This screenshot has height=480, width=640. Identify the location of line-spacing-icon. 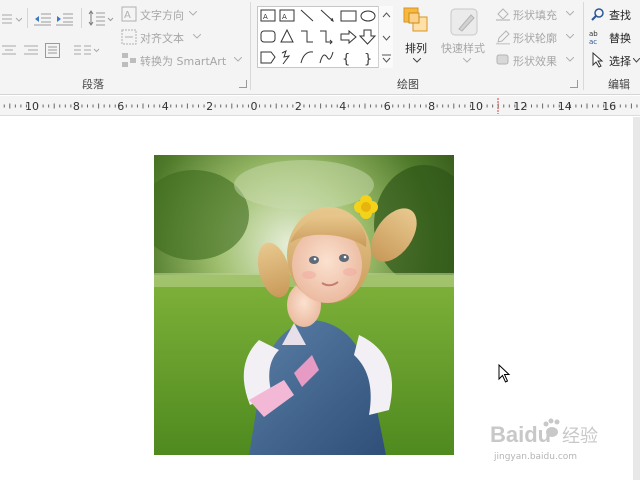
(101, 19).